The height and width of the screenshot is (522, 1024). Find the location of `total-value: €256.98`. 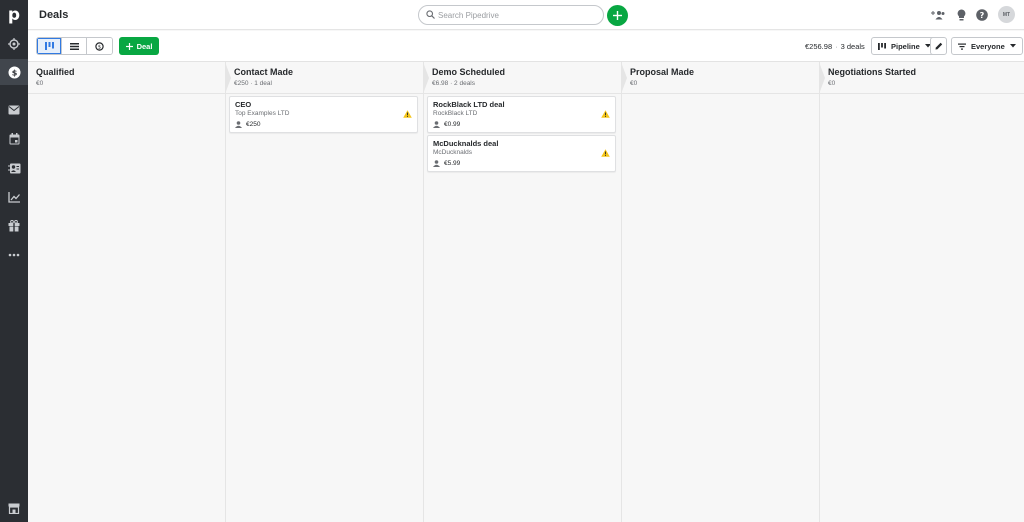

total-value: €256.98 is located at coordinates (819, 46).